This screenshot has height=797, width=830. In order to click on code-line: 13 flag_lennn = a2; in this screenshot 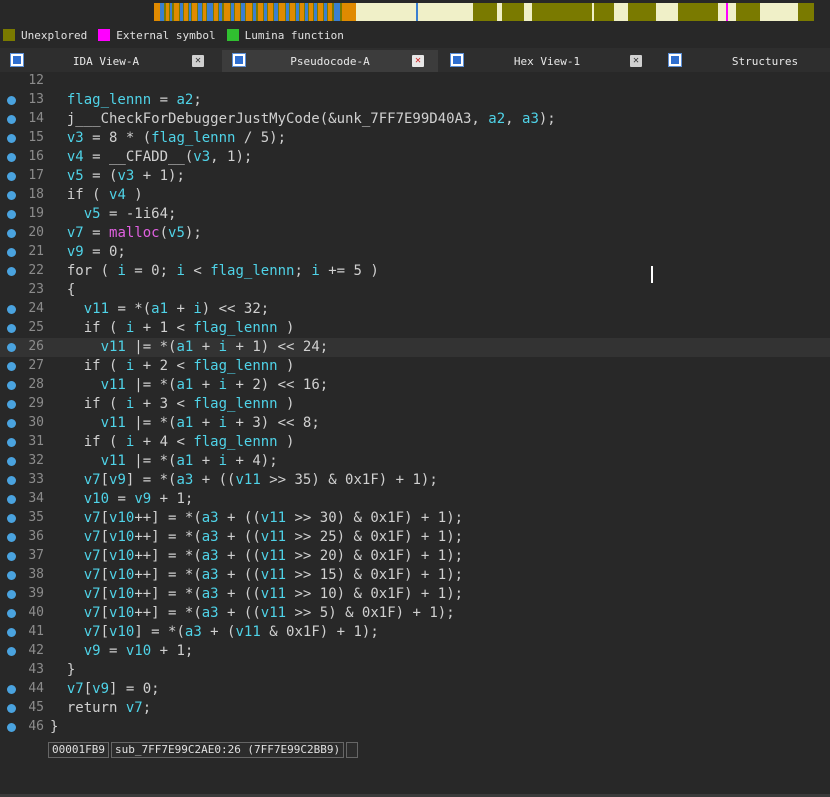, I will do `click(415, 100)`.